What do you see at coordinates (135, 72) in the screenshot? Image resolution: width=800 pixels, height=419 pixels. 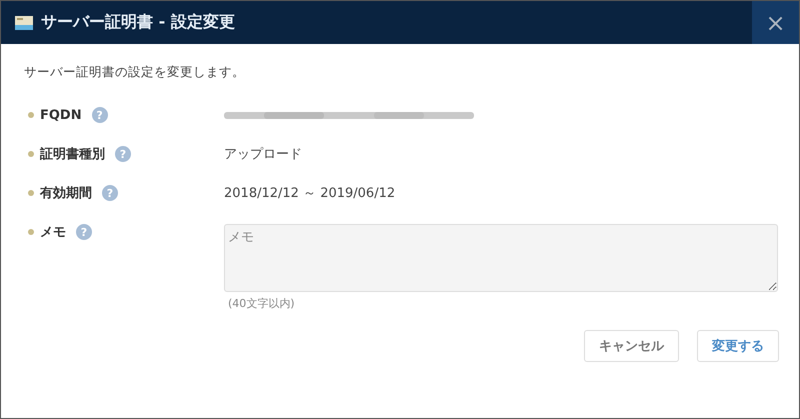 I see `description-text: サーバー証明書の設定を変更します。` at bounding box center [135, 72].